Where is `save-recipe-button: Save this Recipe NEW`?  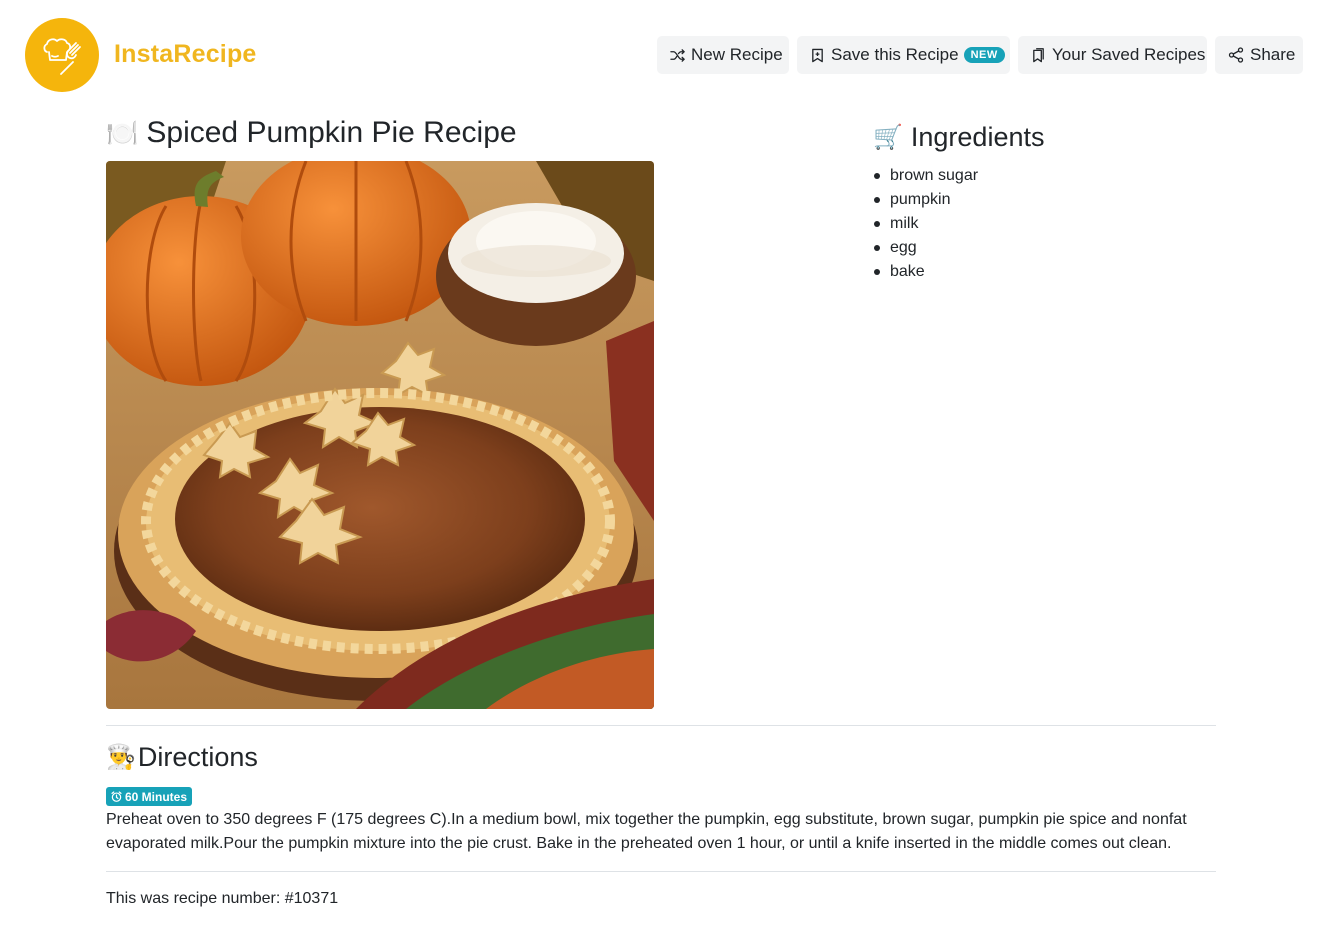
save-recipe-button: Save this Recipe NEW is located at coordinates (903, 55).